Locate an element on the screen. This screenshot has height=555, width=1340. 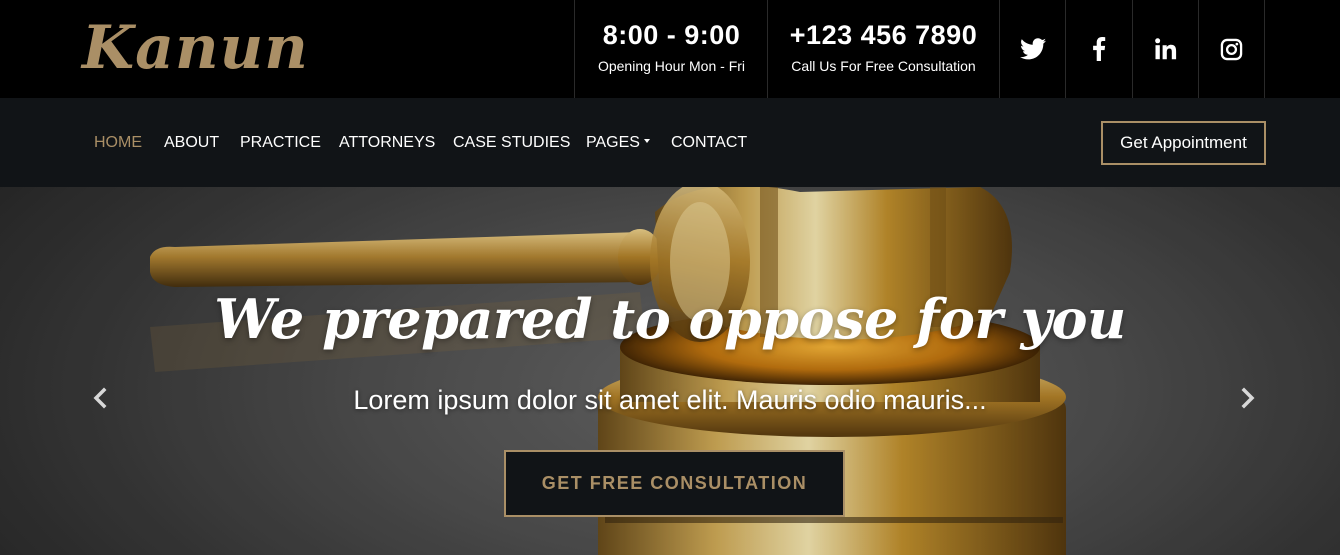
opening-hours-time: 8:00 - 9:00 is located at coordinates (671, 35).